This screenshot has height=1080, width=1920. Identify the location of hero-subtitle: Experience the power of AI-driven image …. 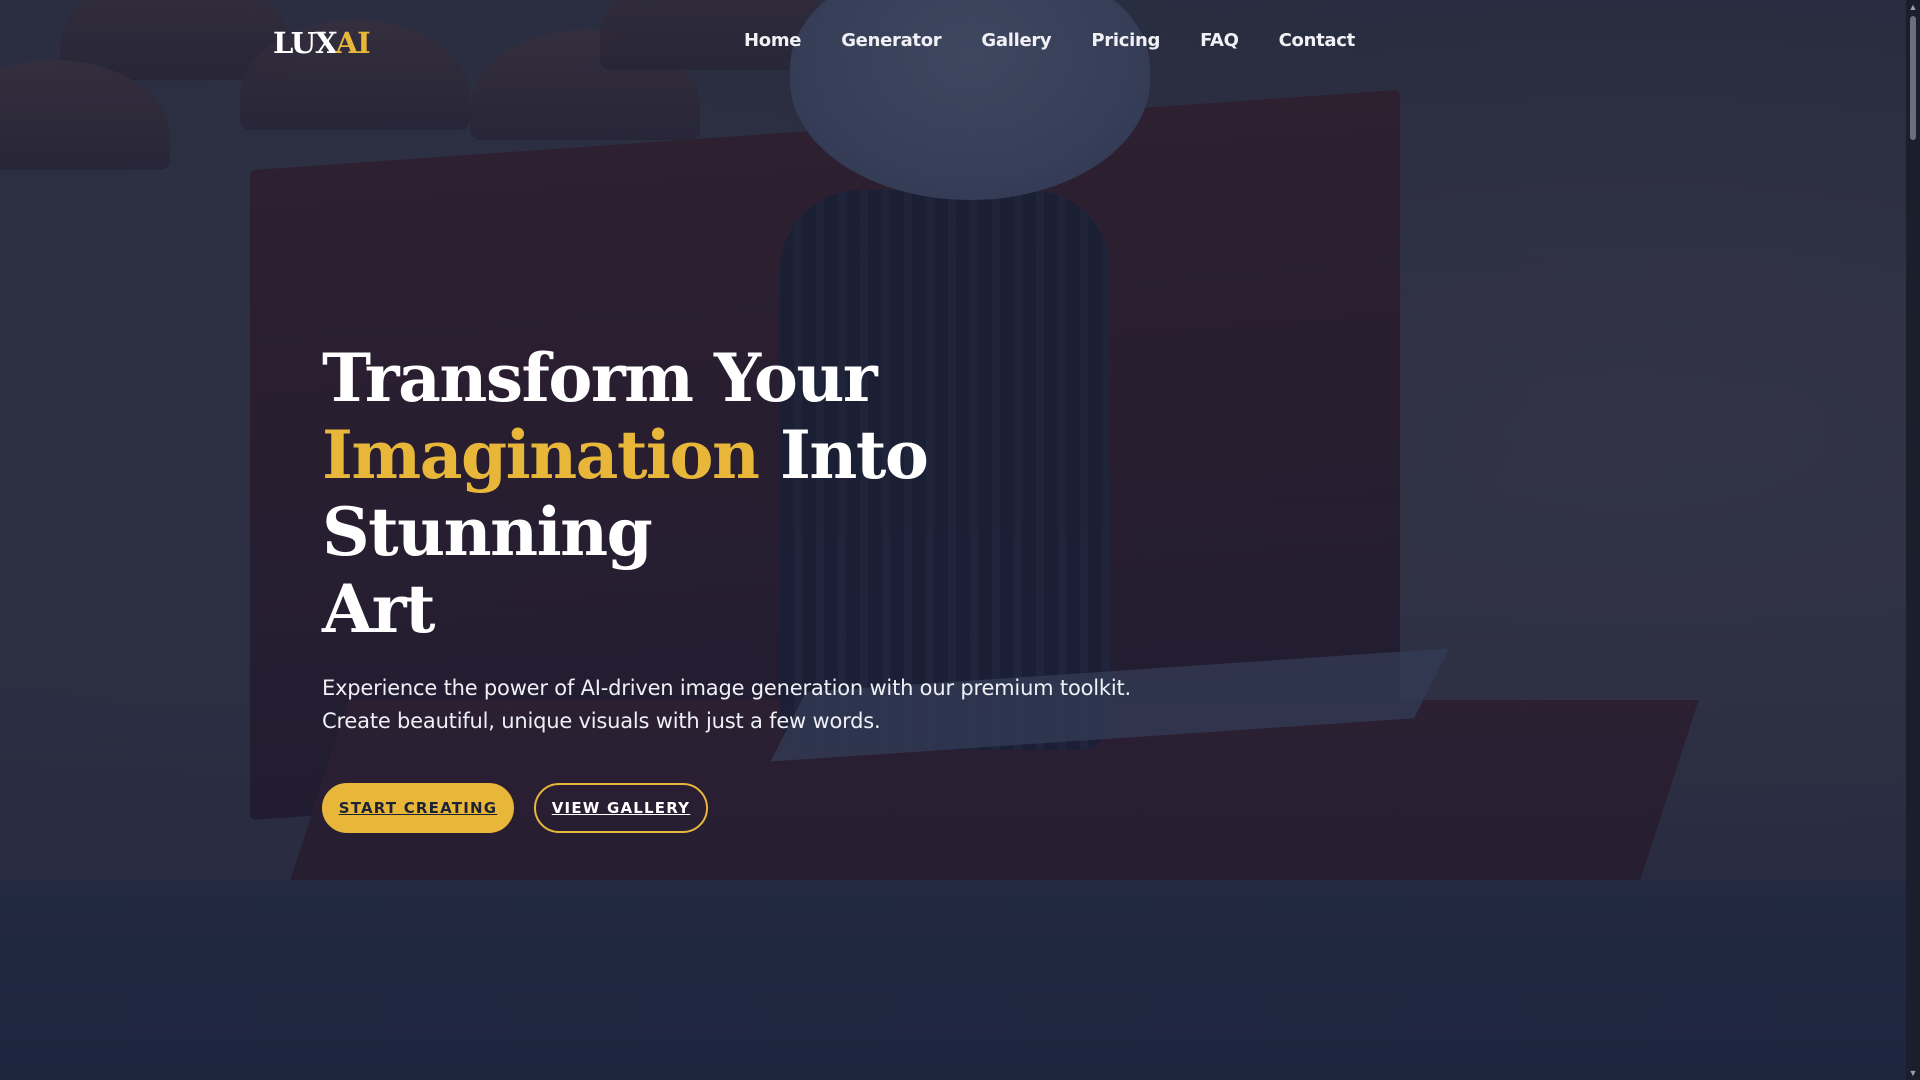
(732, 705).